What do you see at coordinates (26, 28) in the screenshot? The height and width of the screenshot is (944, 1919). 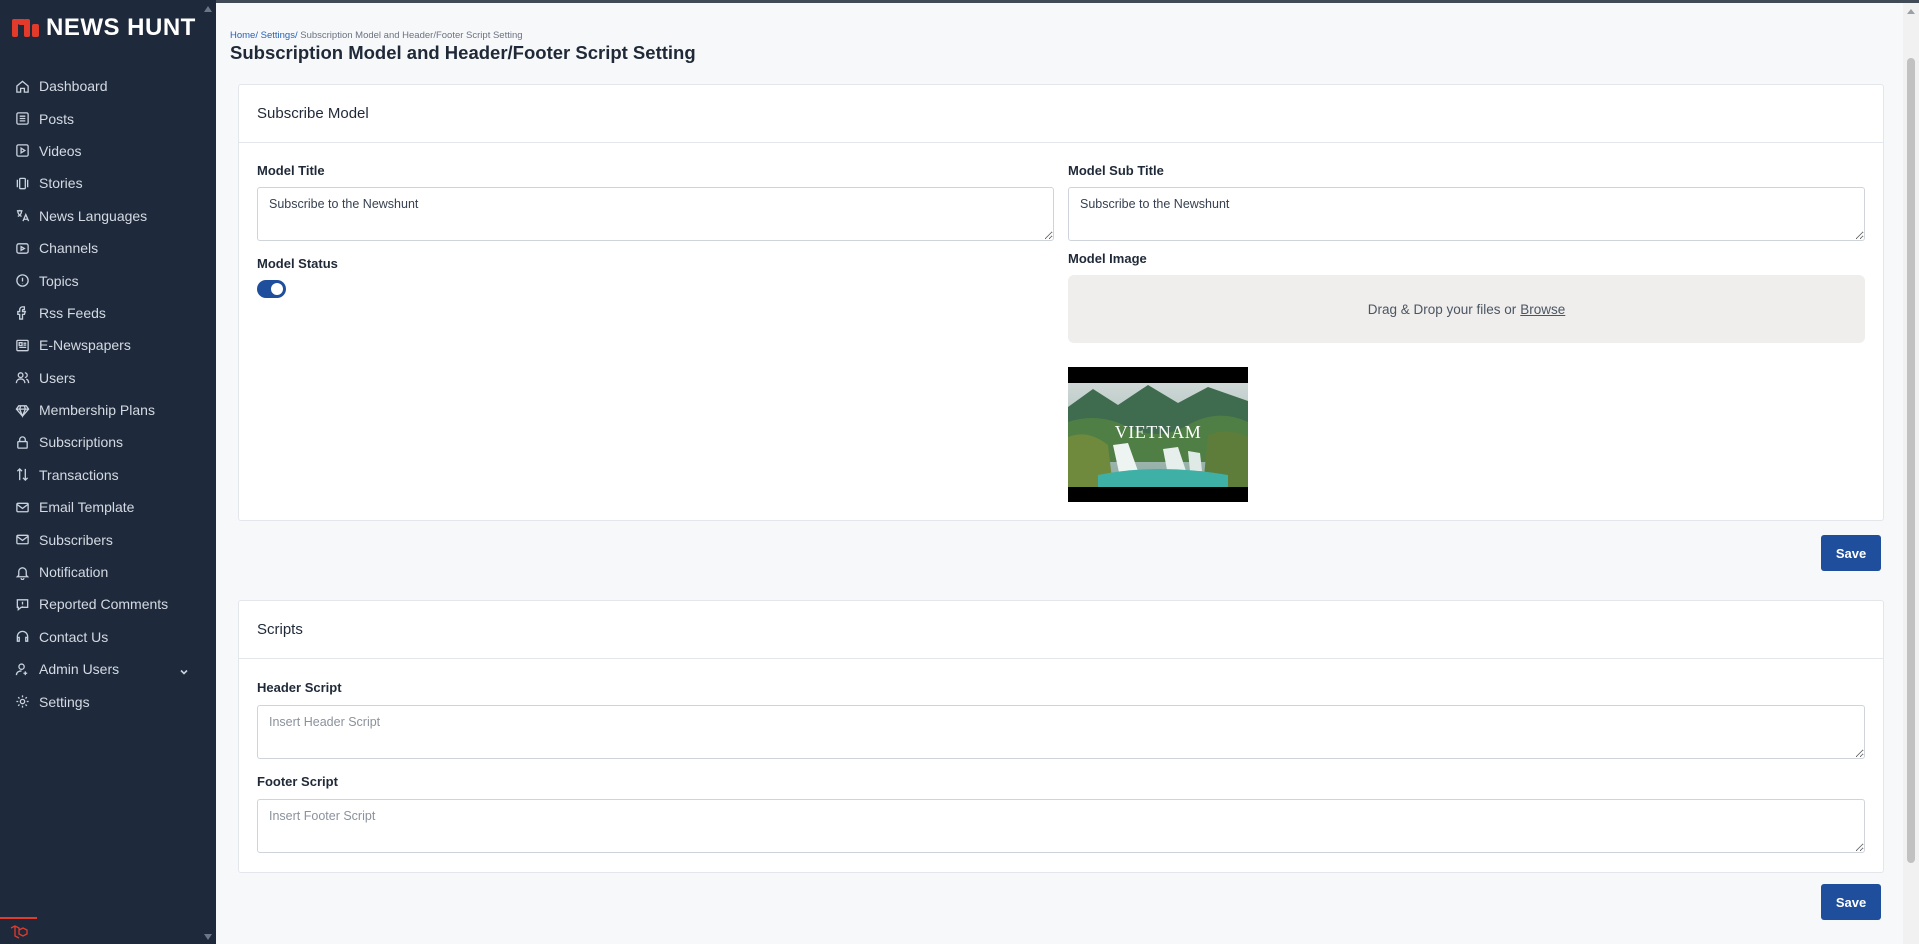 I see `news-hunt-logo-icon` at bounding box center [26, 28].